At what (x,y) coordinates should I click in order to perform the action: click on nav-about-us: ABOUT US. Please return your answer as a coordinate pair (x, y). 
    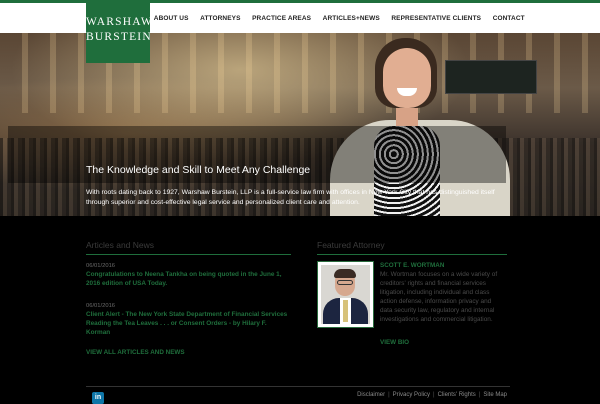
    Looking at the image, I should click on (171, 18).